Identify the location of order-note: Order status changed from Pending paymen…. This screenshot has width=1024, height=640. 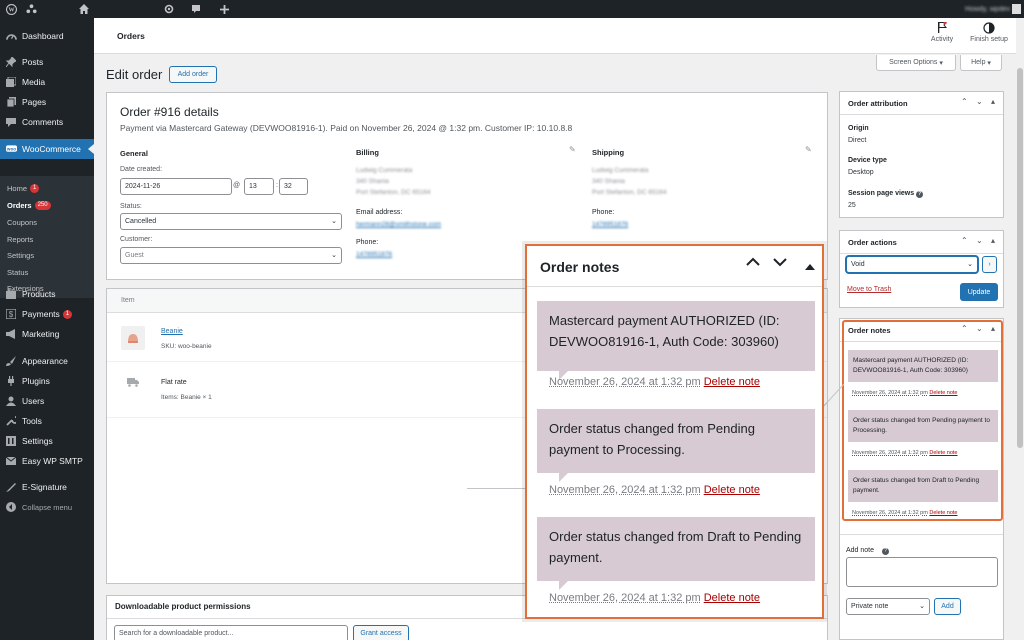
(676, 445).